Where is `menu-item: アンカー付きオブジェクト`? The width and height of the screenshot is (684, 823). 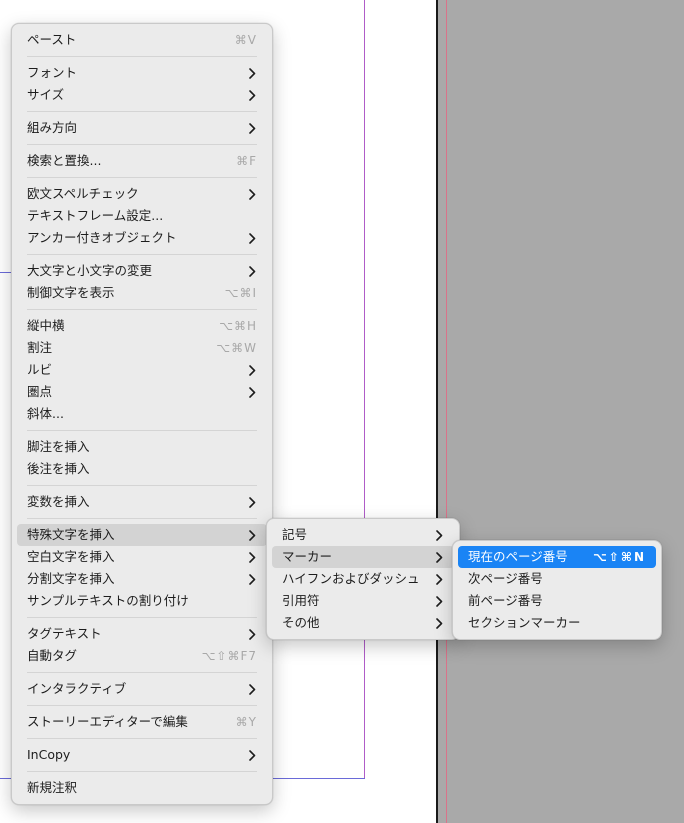 menu-item: アンカー付きオブジェクト is located at coordinates (142, 238).